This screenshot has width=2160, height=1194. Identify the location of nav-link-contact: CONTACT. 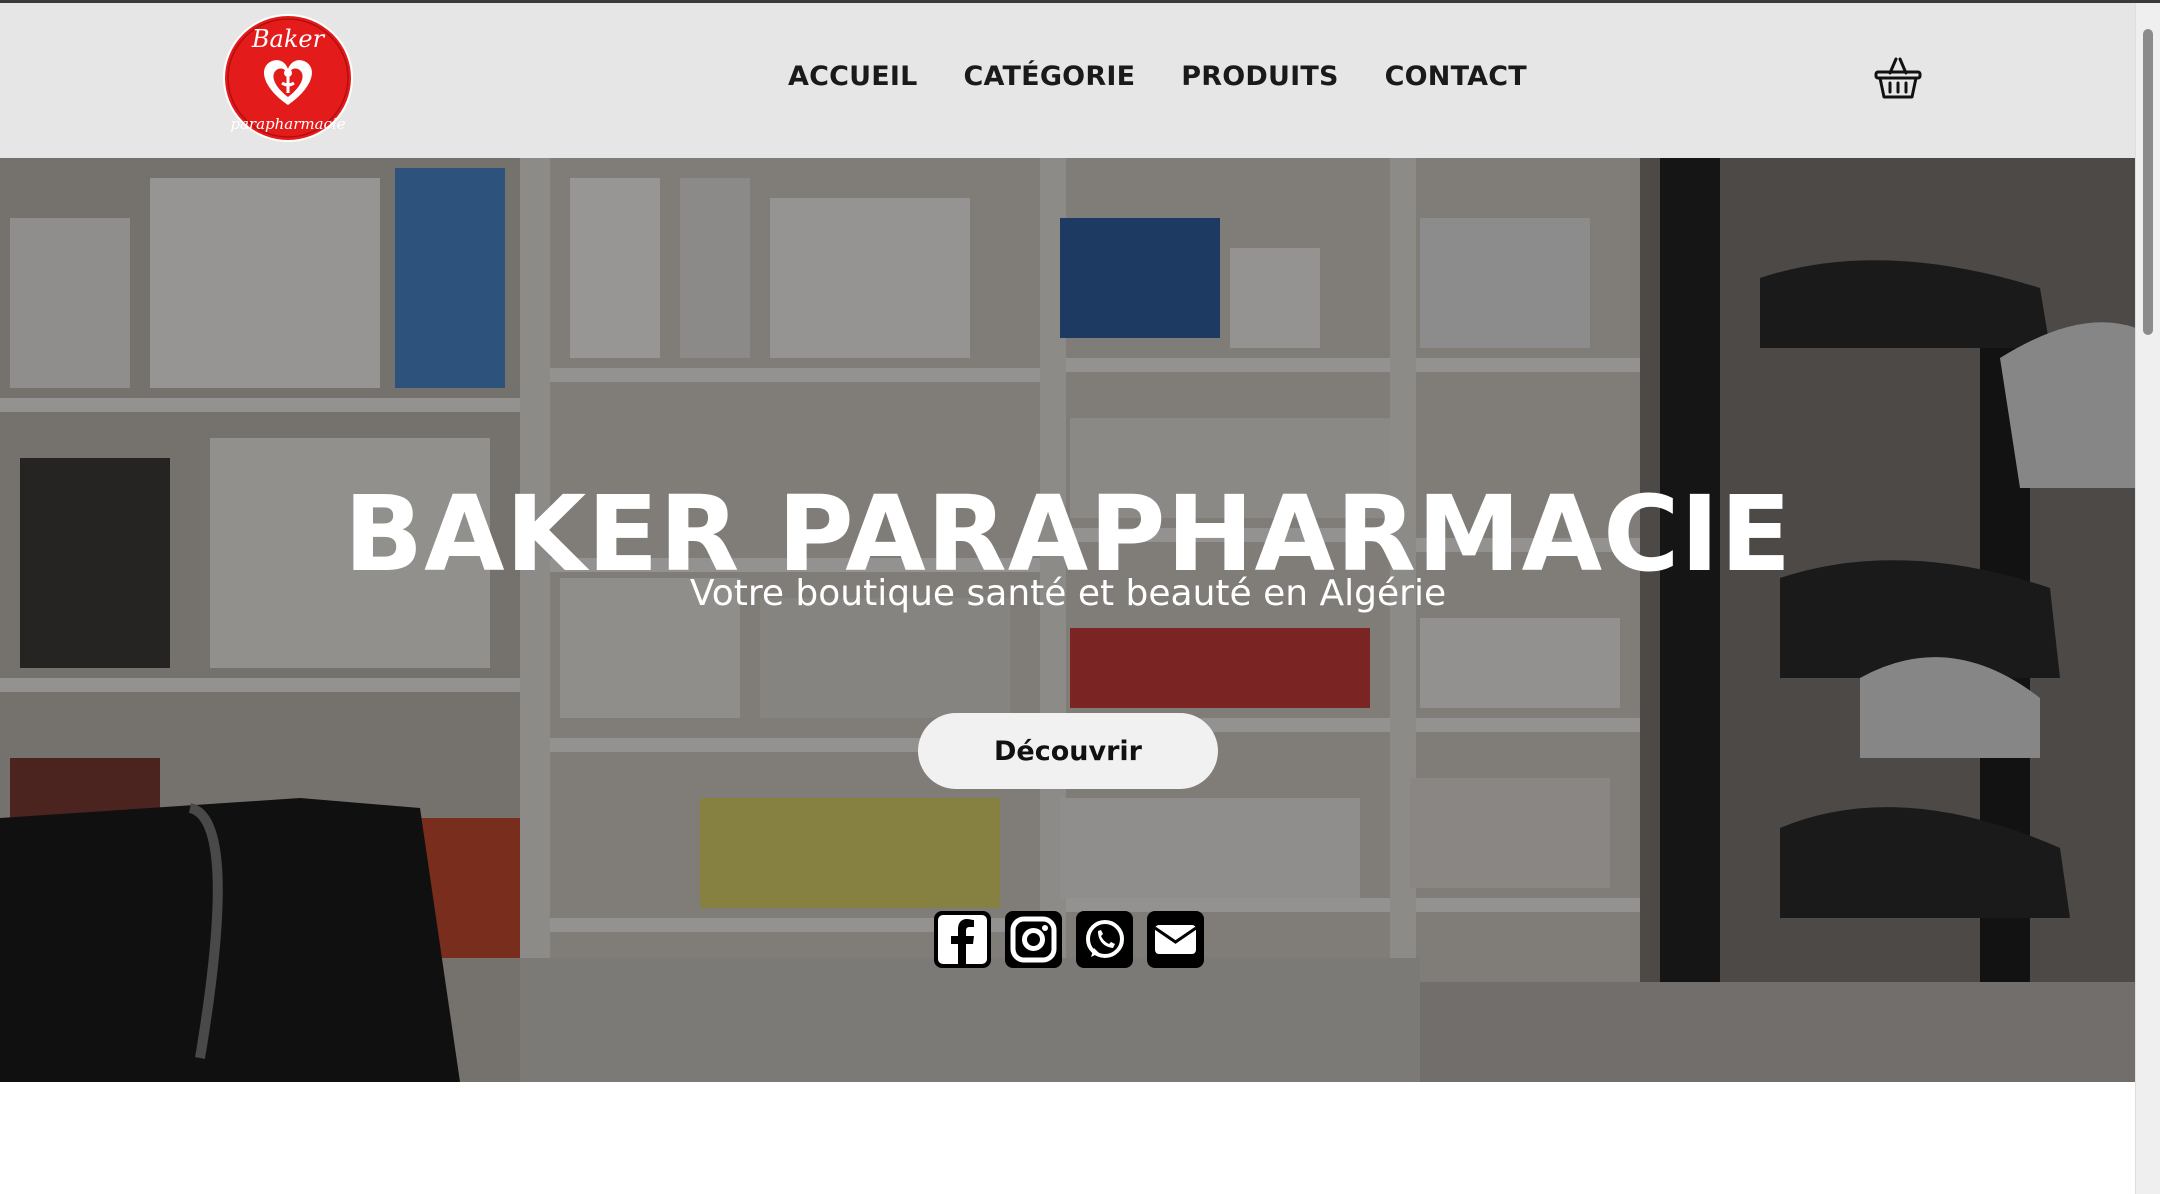
(1456, 76).